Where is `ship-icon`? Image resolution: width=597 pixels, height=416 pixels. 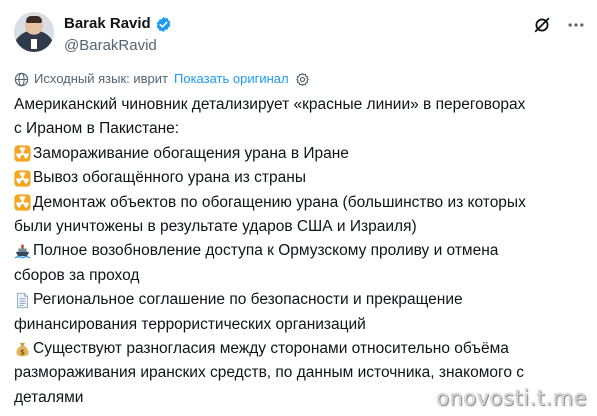 ship-icon is located at coordinates (22, 251).